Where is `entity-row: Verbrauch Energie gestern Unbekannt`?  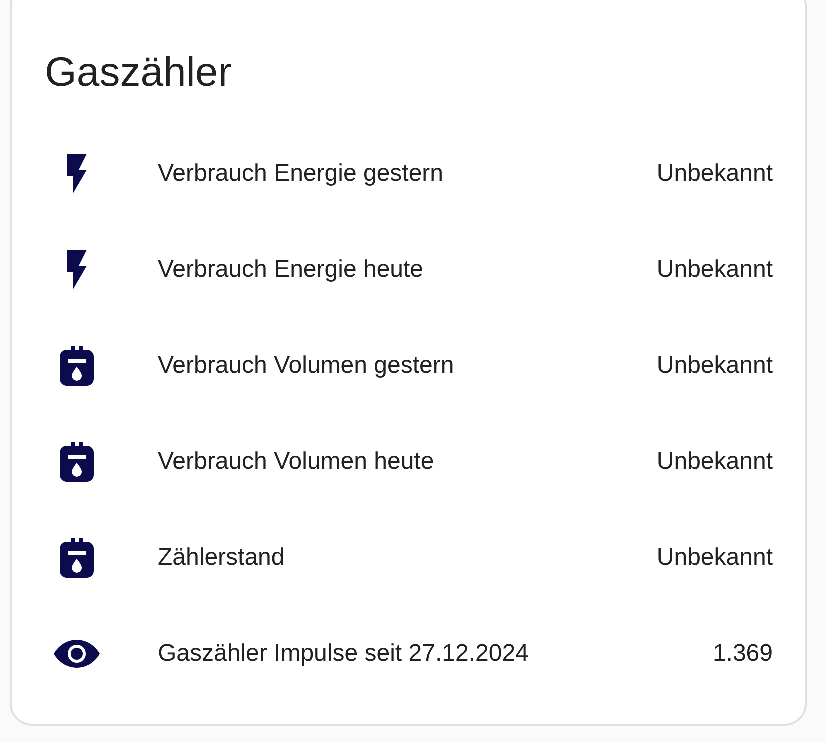 entity-row: Verbrauch Energie gestern Unbekannt is located at coordinates (392, 174).